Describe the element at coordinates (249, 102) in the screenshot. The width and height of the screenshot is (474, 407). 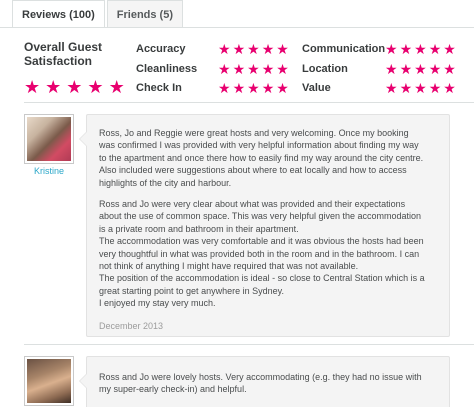
I see `summary-divider` at that location.